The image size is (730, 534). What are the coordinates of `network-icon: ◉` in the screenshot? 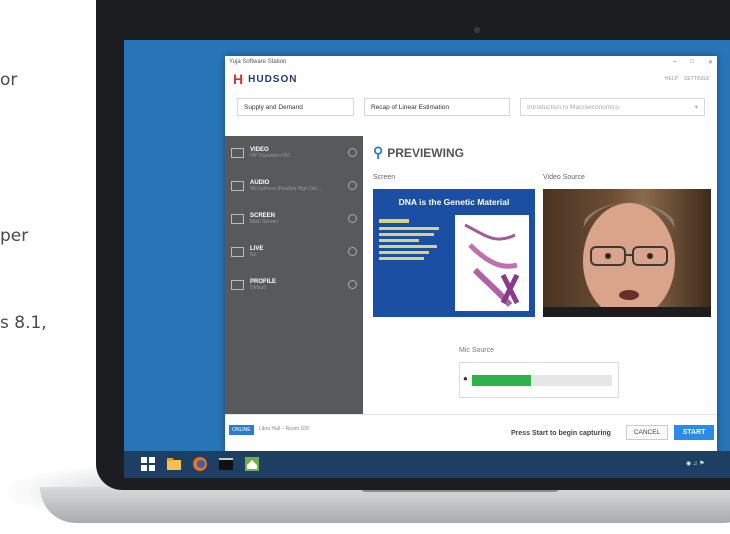 It's located at (688, 464).